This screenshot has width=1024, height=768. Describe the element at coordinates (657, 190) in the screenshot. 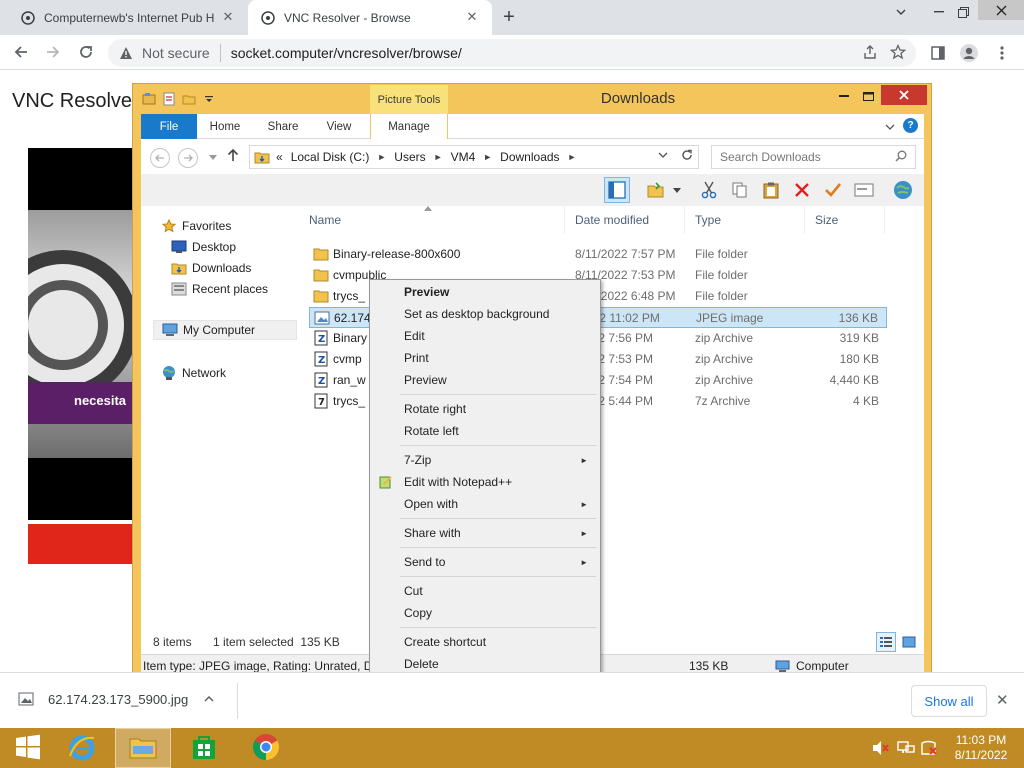

I see `open-folder-icon` at that location.